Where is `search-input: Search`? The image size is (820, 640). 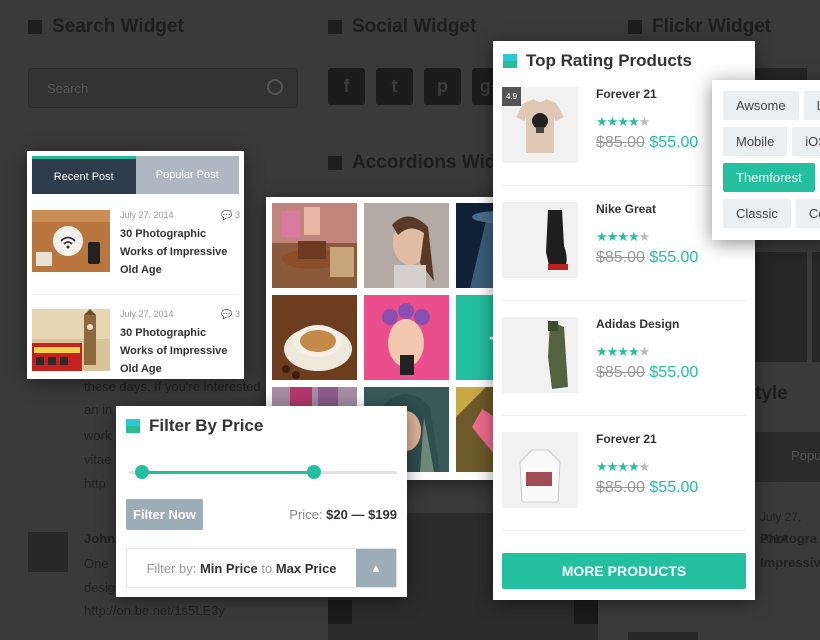
search-input: Search is located at coordinates (163, 88).